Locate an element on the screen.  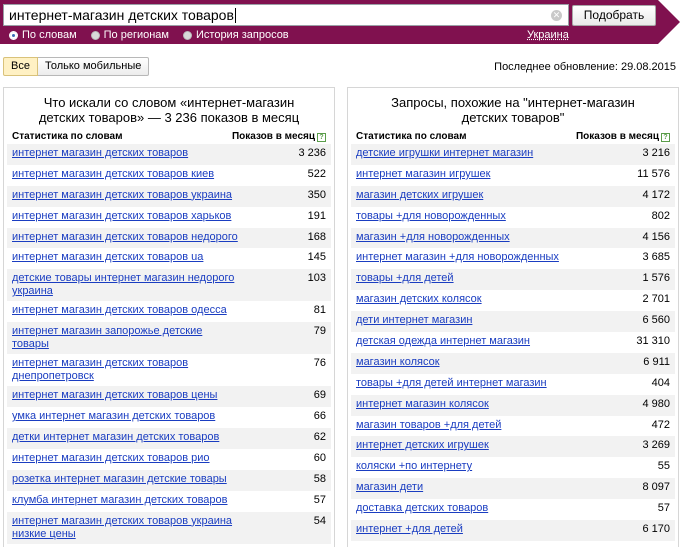
table-row: детская одежда интернет магазин 31 310 is located at coordinates (513, 342).